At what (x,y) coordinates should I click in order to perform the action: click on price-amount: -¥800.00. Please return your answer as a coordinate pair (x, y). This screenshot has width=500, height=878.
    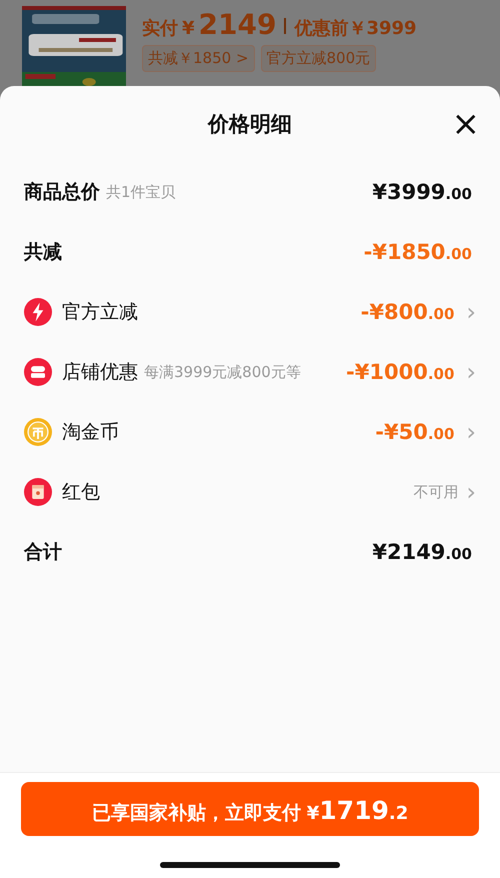
    Looking at the image, I should click on (407, 312).